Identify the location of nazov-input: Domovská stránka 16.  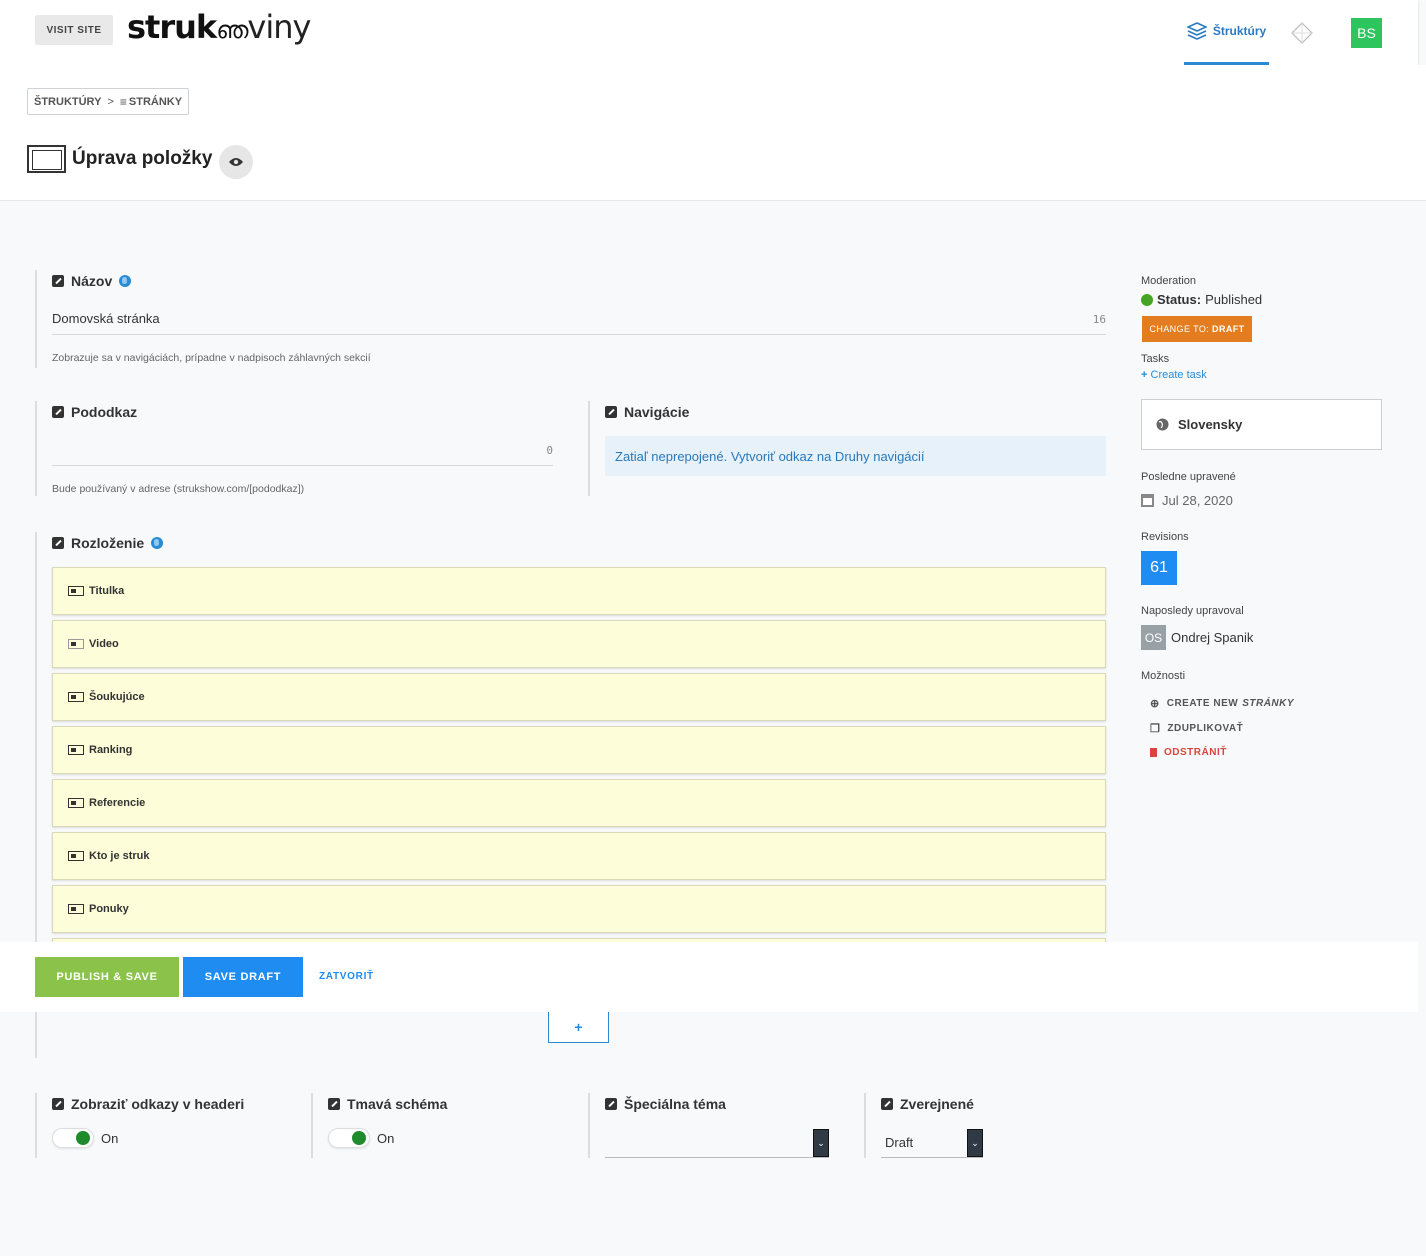
(579, 323).